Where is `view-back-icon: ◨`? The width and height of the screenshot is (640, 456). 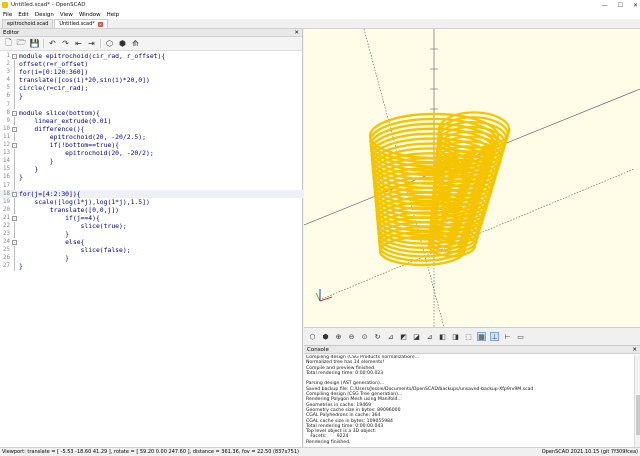
view-back-icon: ◨ is located at coordinates (455, 336).